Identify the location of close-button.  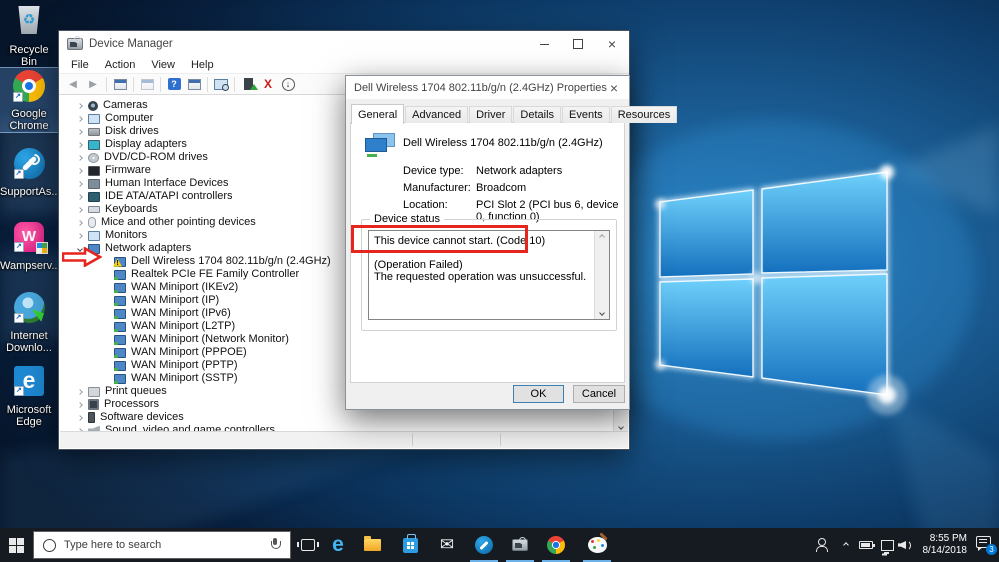
(612, 44).